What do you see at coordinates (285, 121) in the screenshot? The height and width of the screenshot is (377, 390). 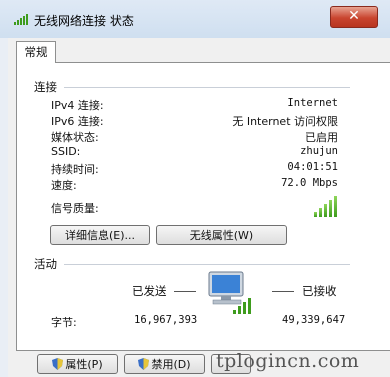 I see `ipv6-value: 无 Internet 访问权限` at bounding box center [285, 121].